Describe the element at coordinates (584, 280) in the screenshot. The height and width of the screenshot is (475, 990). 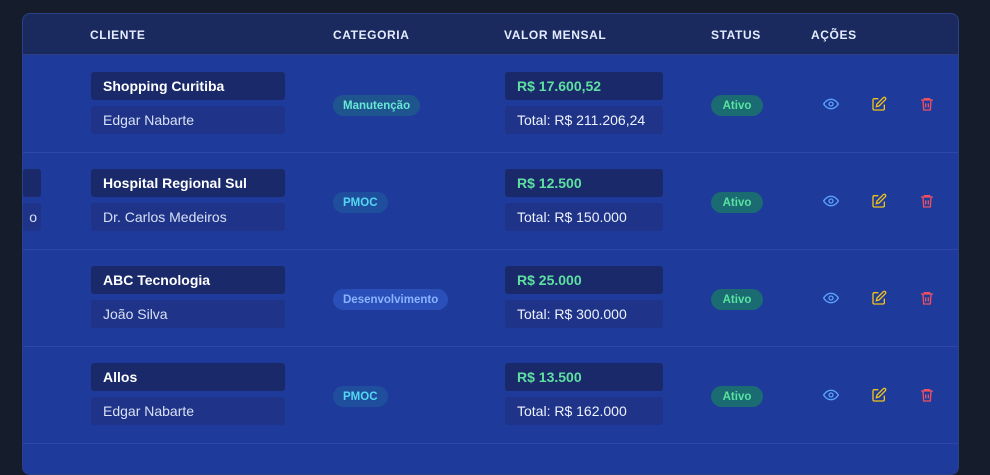
I see `monthly-value: R$ 25.000` at that location.